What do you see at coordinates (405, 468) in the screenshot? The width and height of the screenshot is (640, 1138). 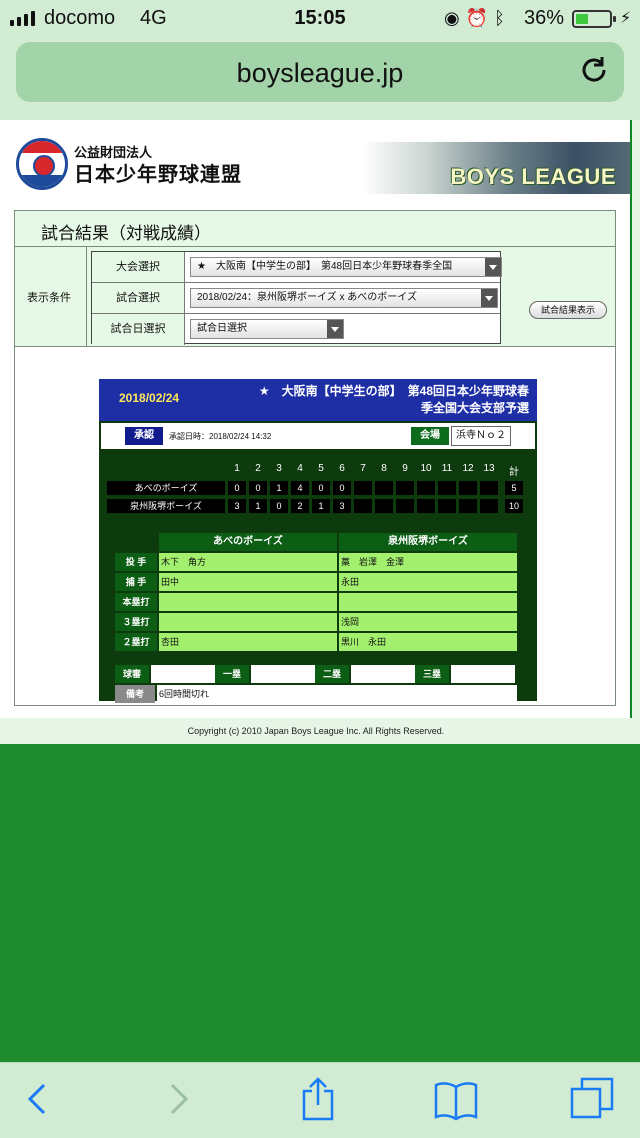 I see `inning-number: 9` at bounding box center [405, 468].